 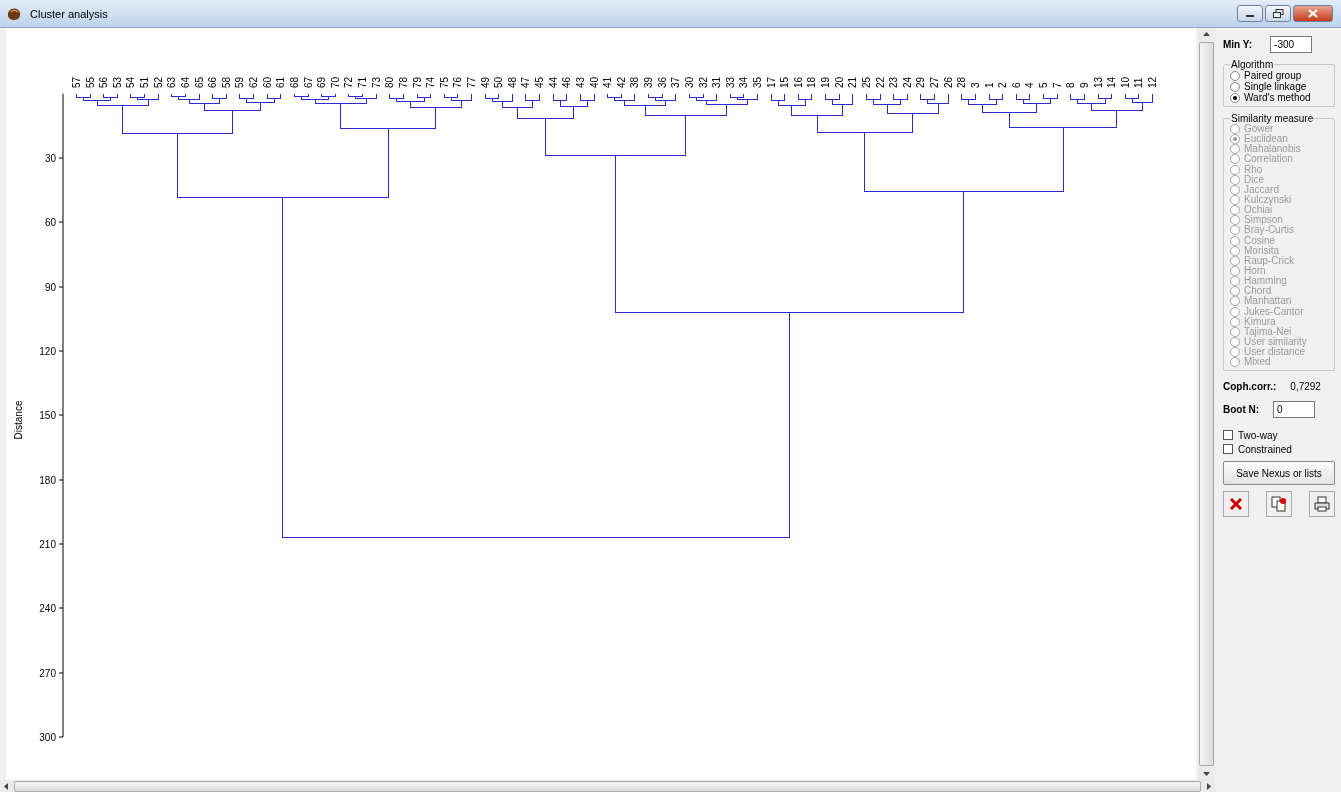 I want to click on scrollbar-thumb, so click(x=1206, y=404).